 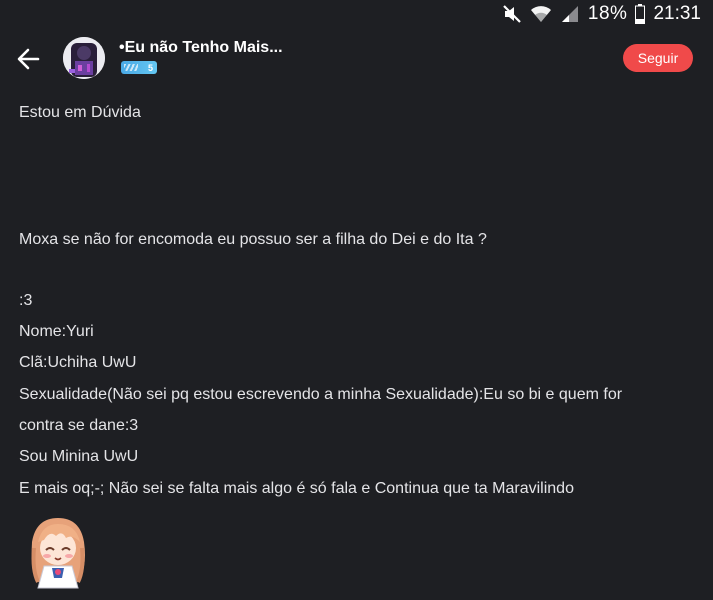 I want to click on clock: 21:31, so click(x=677, y=13).